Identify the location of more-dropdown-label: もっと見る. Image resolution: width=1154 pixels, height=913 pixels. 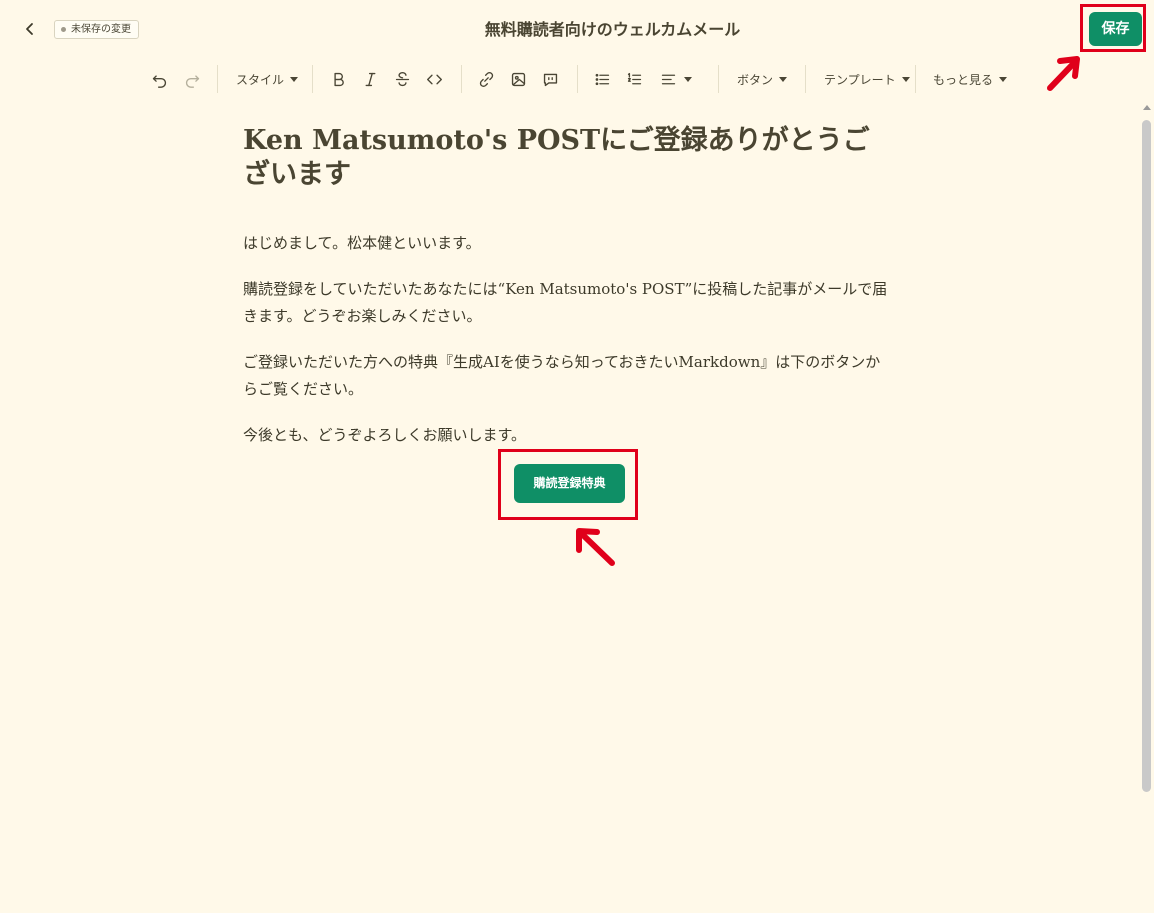
(963, 79).